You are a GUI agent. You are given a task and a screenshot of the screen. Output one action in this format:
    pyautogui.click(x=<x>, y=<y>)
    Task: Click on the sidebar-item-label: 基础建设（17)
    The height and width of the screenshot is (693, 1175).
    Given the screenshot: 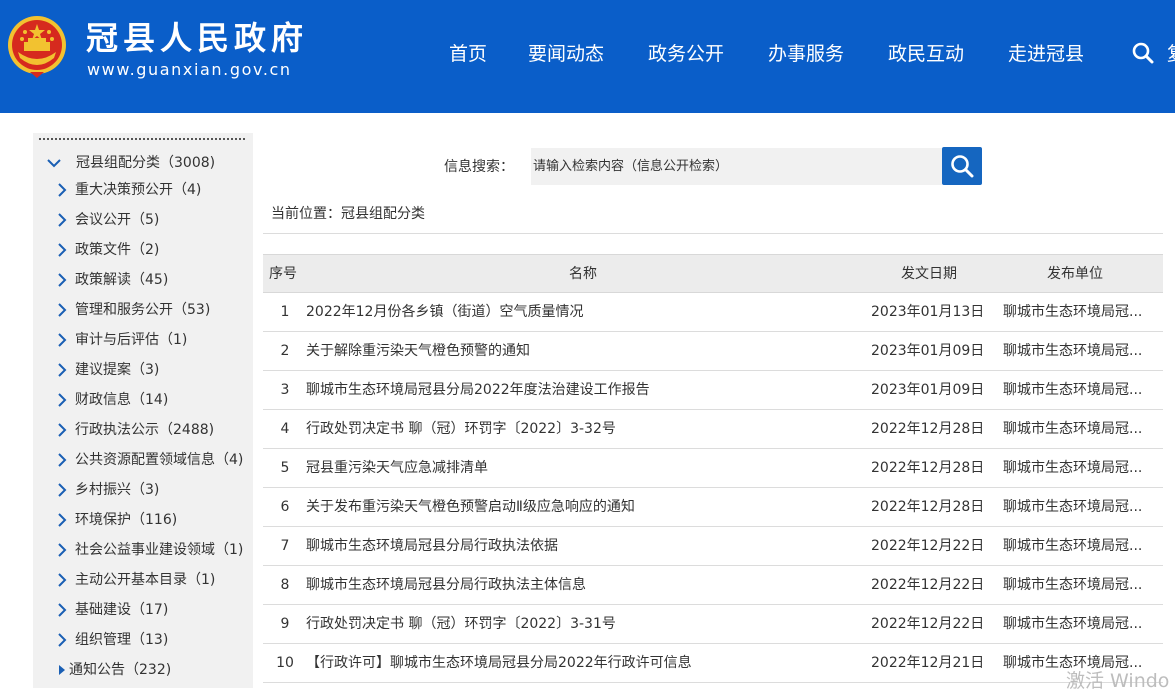 What is the action you would take?
    pyautogui.click(x=122, y=610)
    